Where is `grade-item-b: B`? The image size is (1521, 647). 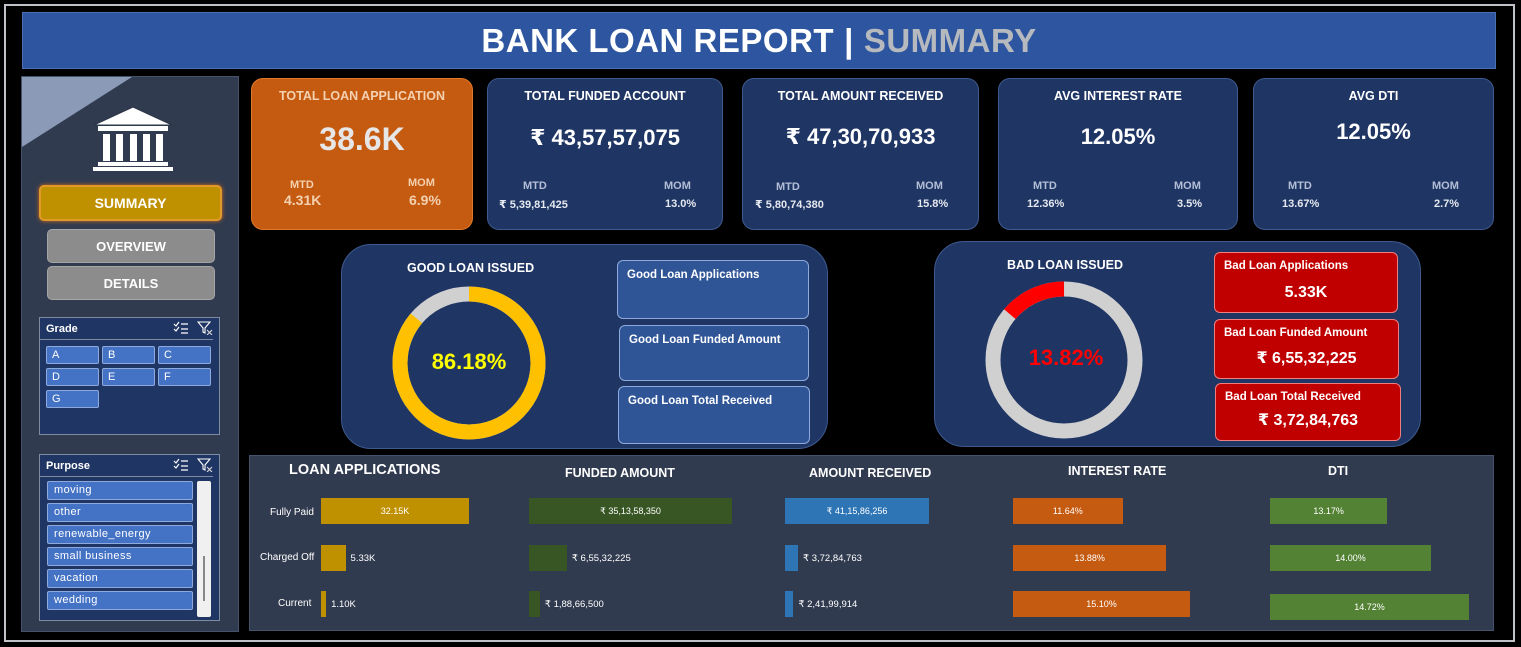 grade-item-b: B is located at coordinates (128, 355).